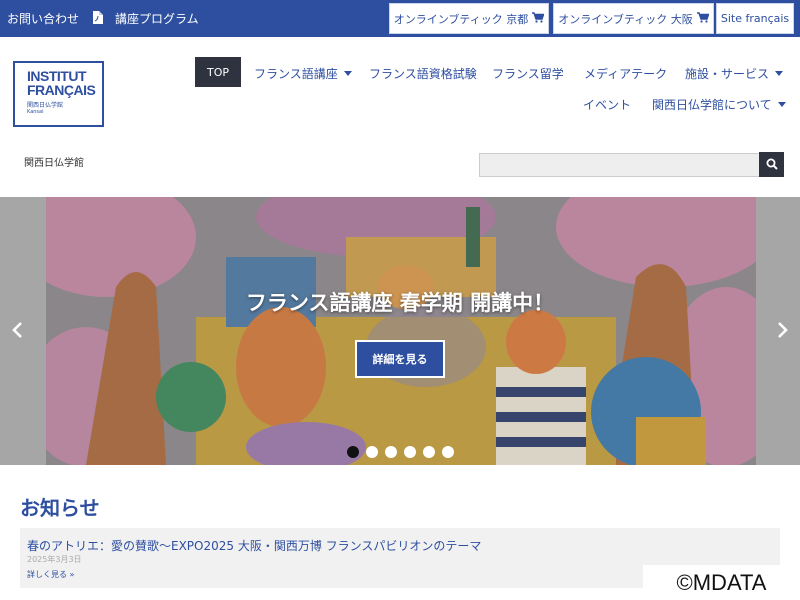 This screenshot has width=800, height=600. Describe the element at coordinates (60, 508) in the screenshot. I see `news-heading: お知らせ` at that location.